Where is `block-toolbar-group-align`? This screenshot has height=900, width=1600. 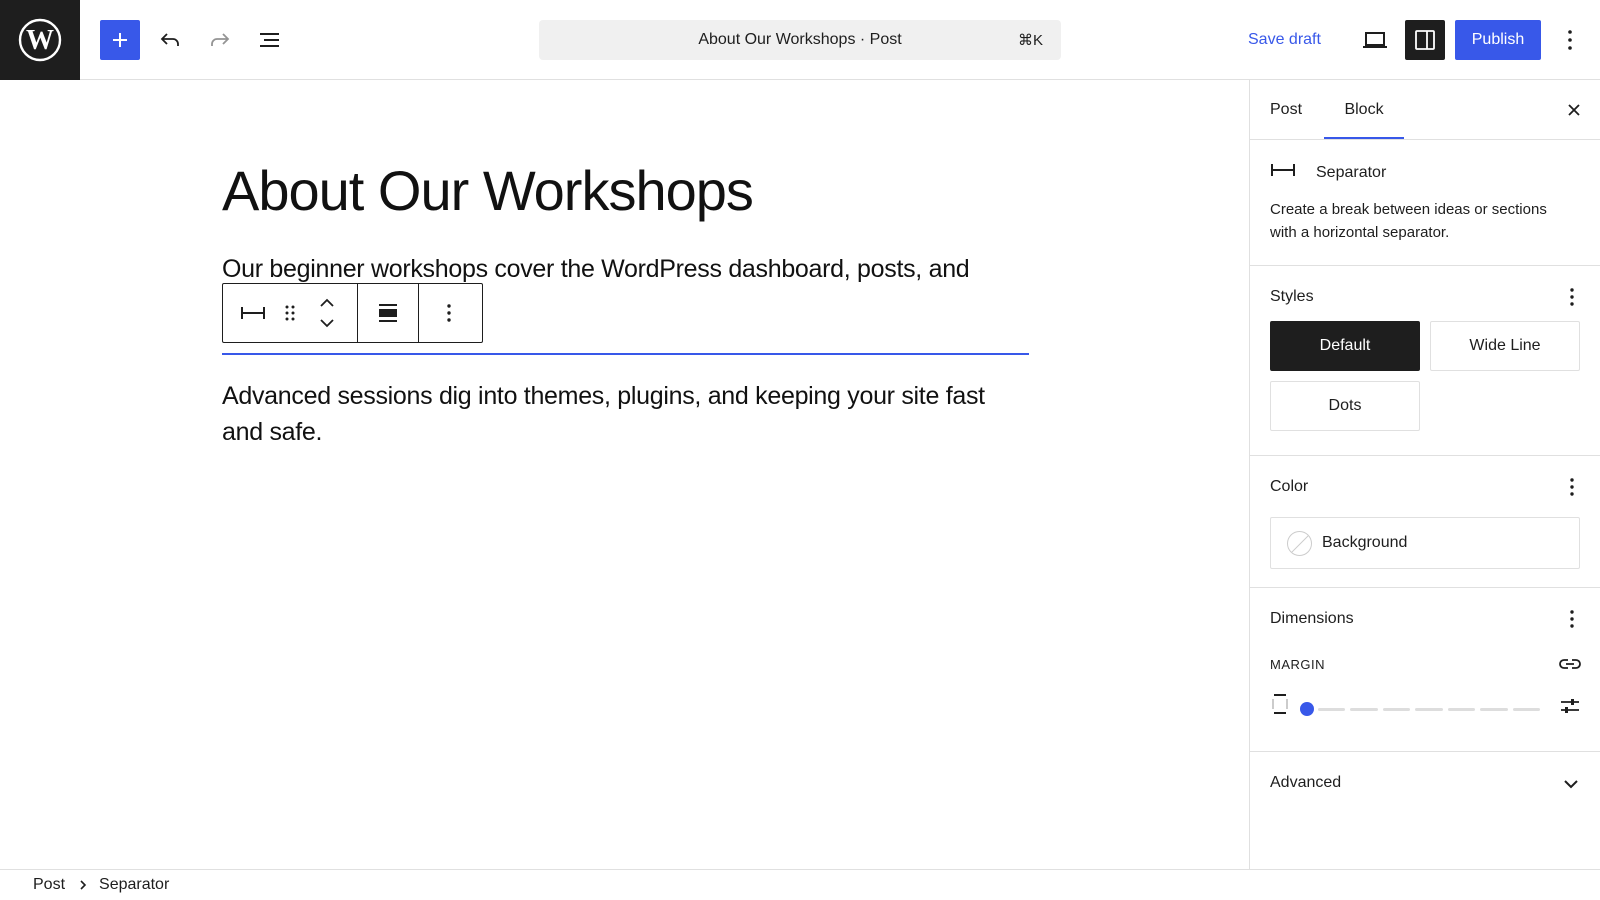 block-toolbar-group-align is located at coordinates (388, 313).